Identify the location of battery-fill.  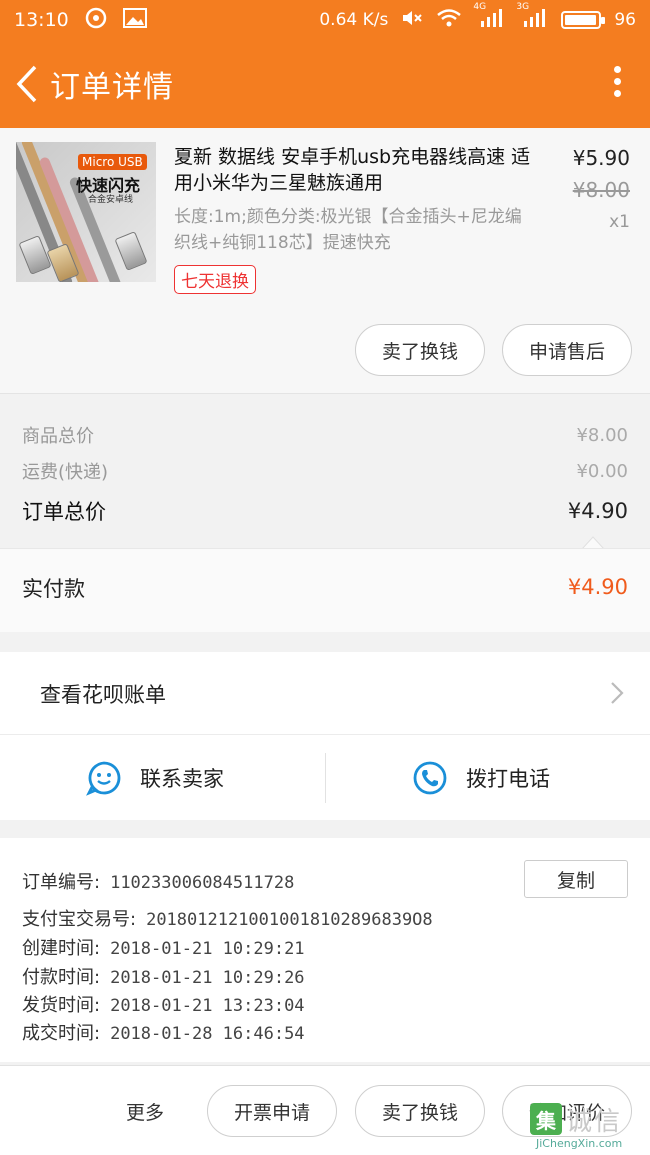
(580, 20).